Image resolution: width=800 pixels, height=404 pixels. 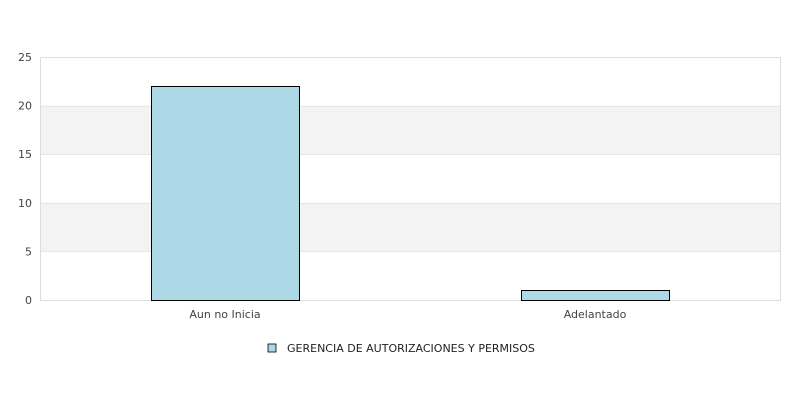 I want to click on legend-label: GERENCIA DE AUTORIZACIONES Y PERMISOS, so click(x=411, y=348).